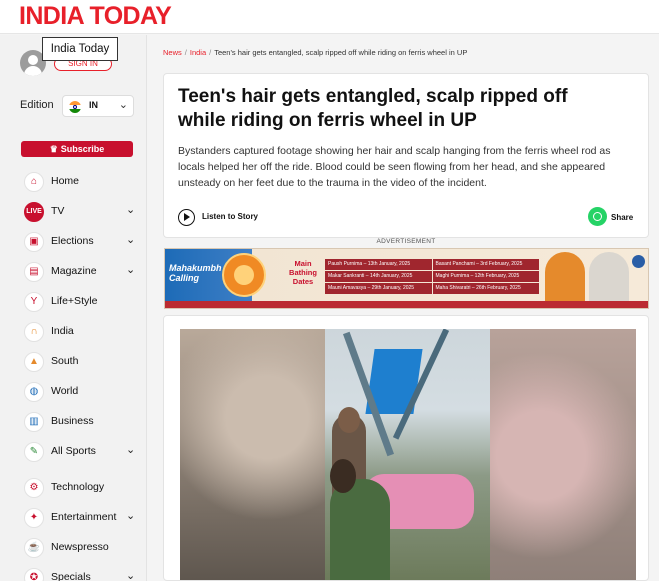 Image resolution: width=659 pixels, height=581 pixels. I want to click on sidebar-item-south: ▲ South, so click(73, 362).